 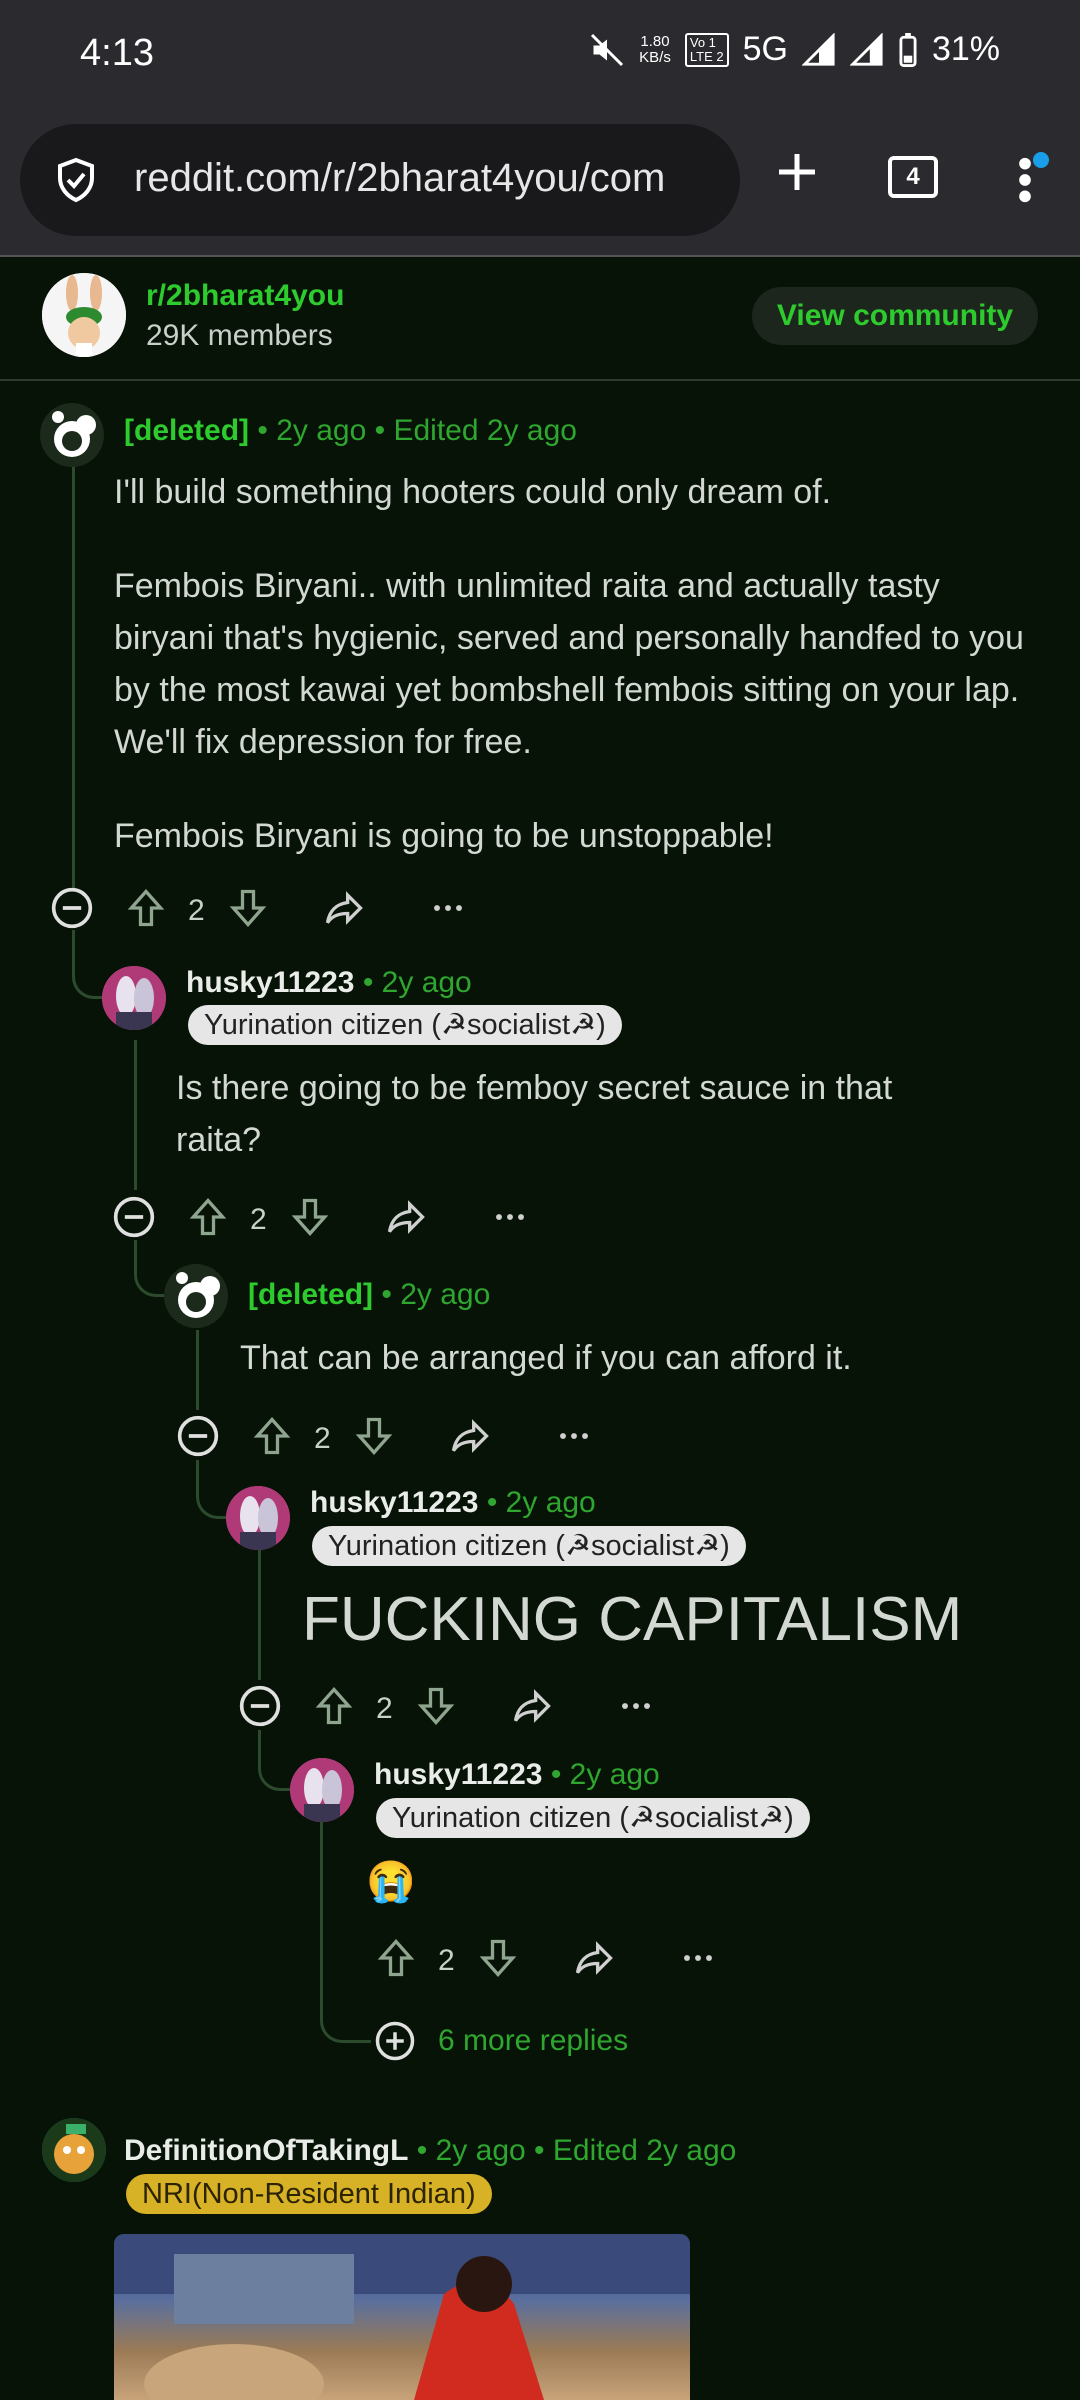 I want to click on more-replies-link: 6 more replies, so click(x=533, y=2041).